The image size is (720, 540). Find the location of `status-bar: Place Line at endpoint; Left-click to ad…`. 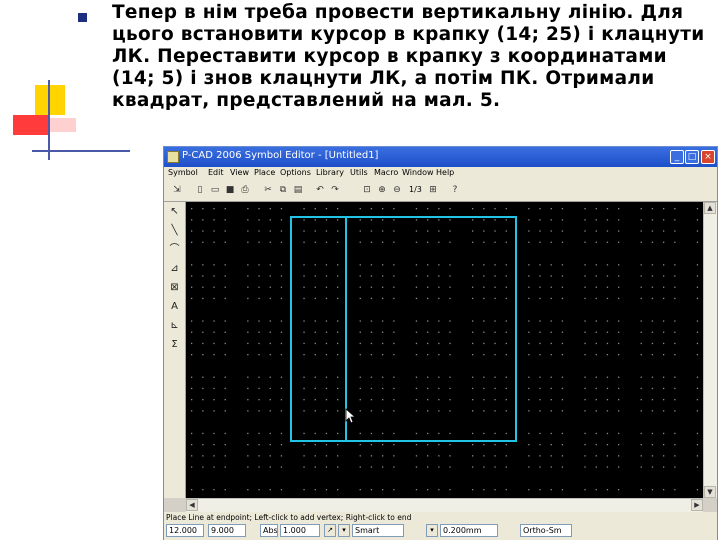

status-bar: Place Line at endpoint; Left-click to ad… is located at coordinates (440, 526).